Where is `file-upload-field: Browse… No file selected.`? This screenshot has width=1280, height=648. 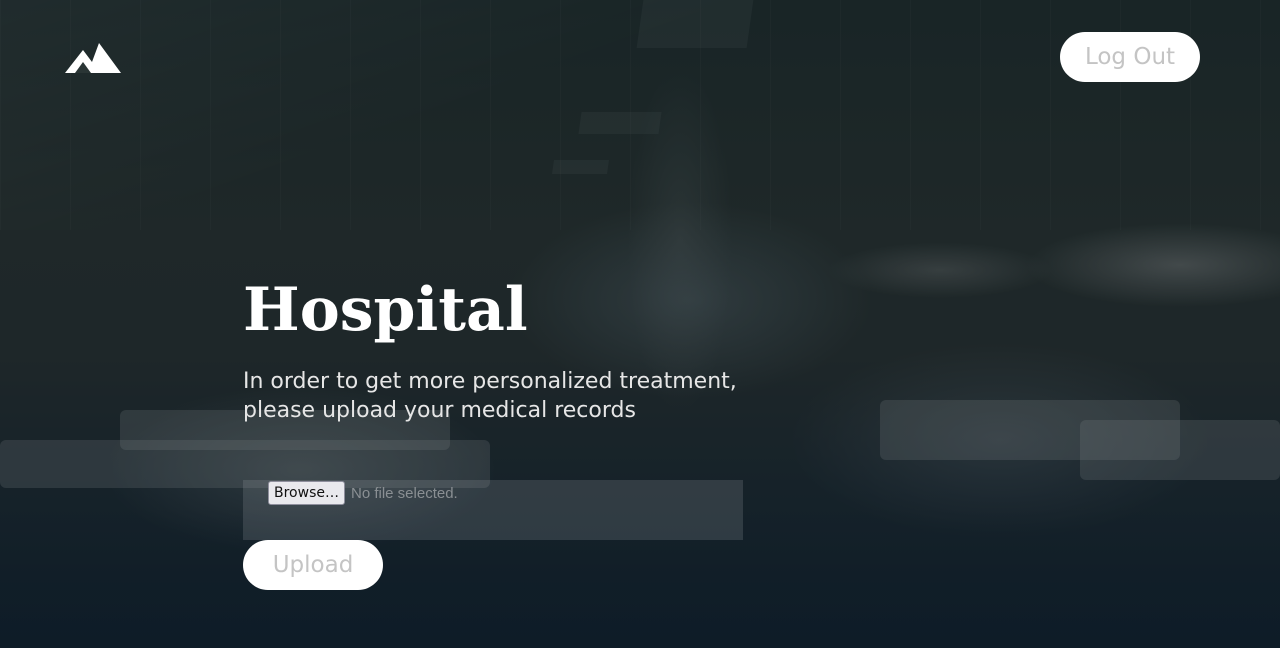 file-upload-field: Browse… No file selected. is located at coordinates (493, 510).